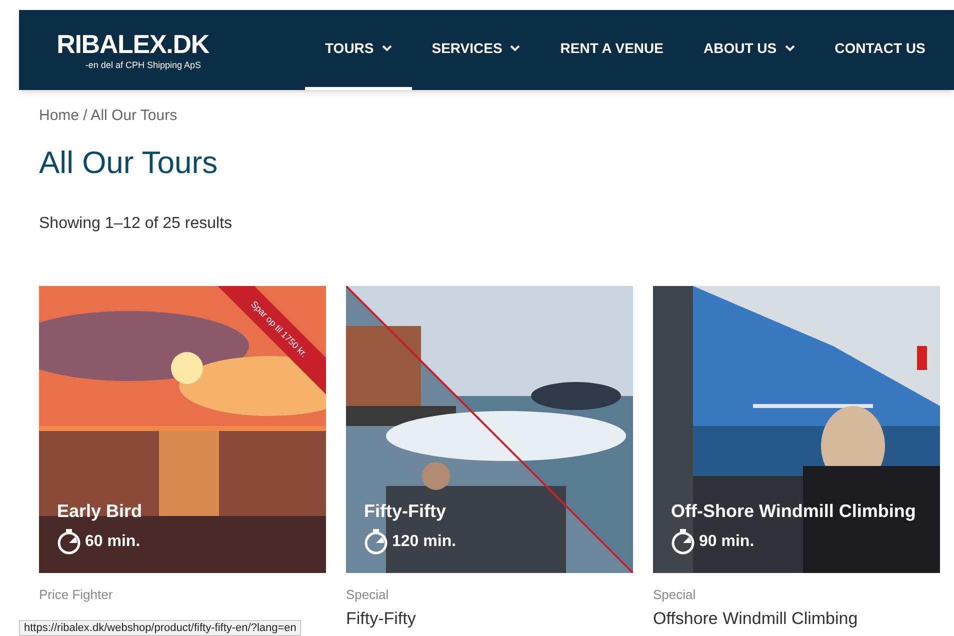 The height and width of the screenshot is (636, 954). What do you see at coordinates (424, 542) in the screenshot?
I see `tour-duration: 120 min.` at bounding box center [424, 542].